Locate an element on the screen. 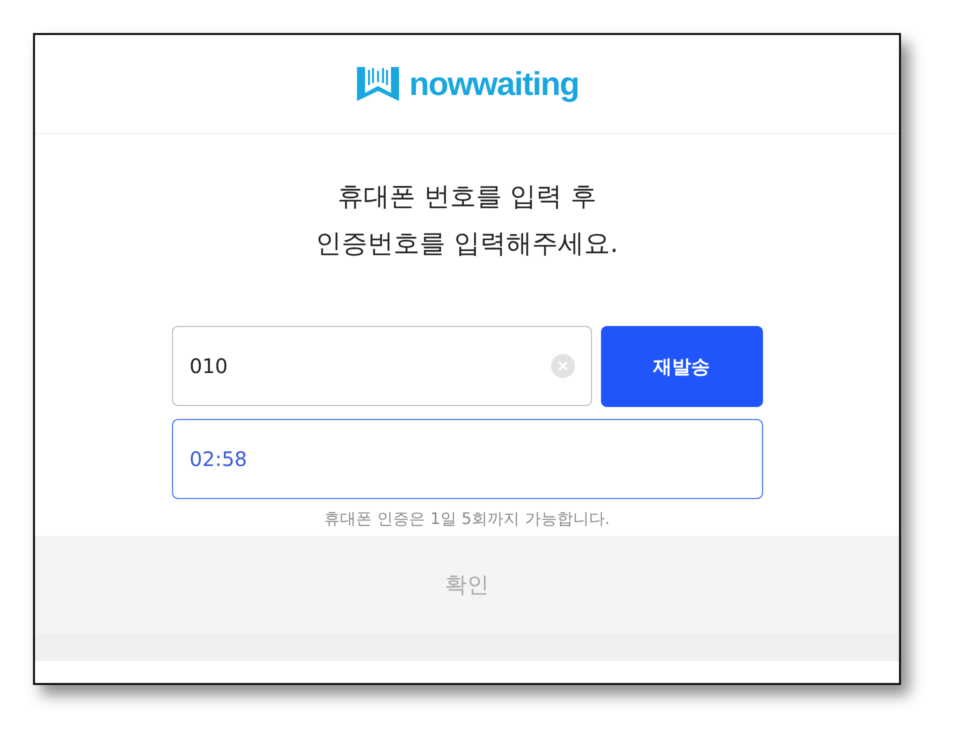 The width and height of the screenshot is (967, 751). logo-text: nowwaiting is located at coordinates (494, 84).